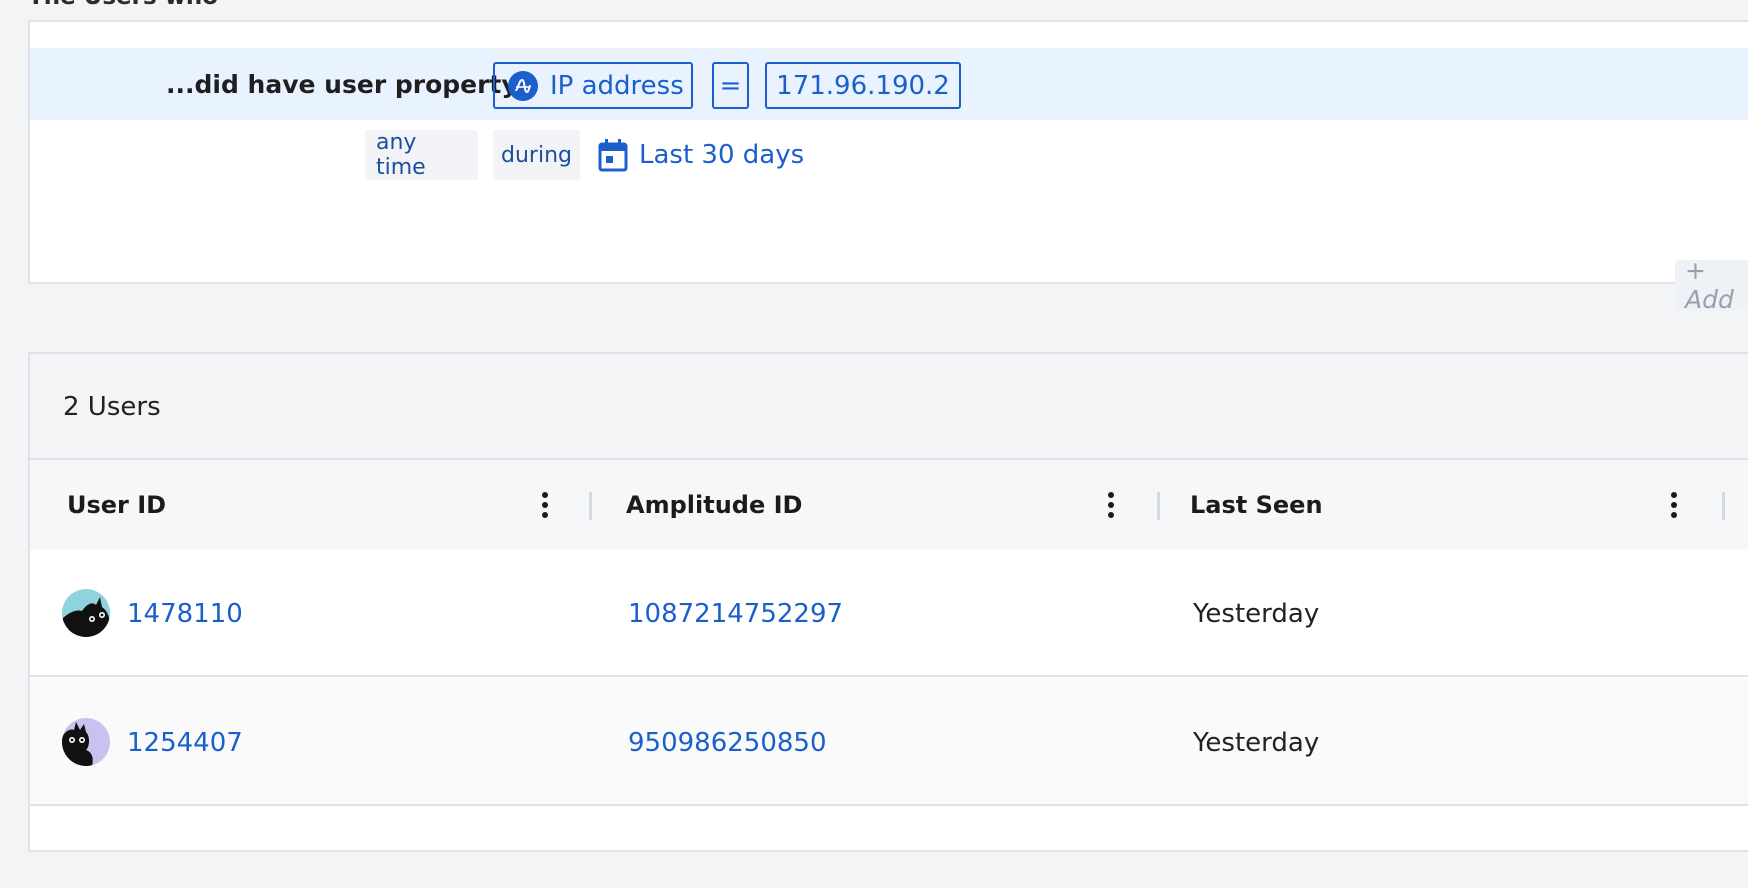 This screenshot has width=1748, height=888. Describe the element at coordinates (523, 85) in the screenshot. I see `amplitude-icon` at that location.